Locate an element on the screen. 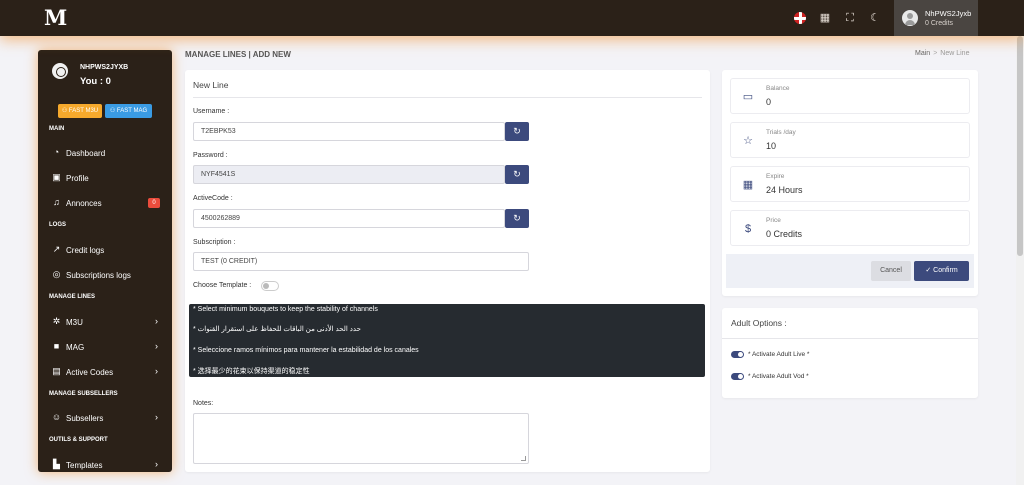 The height and width of the screenshot is (485, 1024). user-menu: NhPWS2Jyxb 0 Credits is located at coordinates (936, 18).